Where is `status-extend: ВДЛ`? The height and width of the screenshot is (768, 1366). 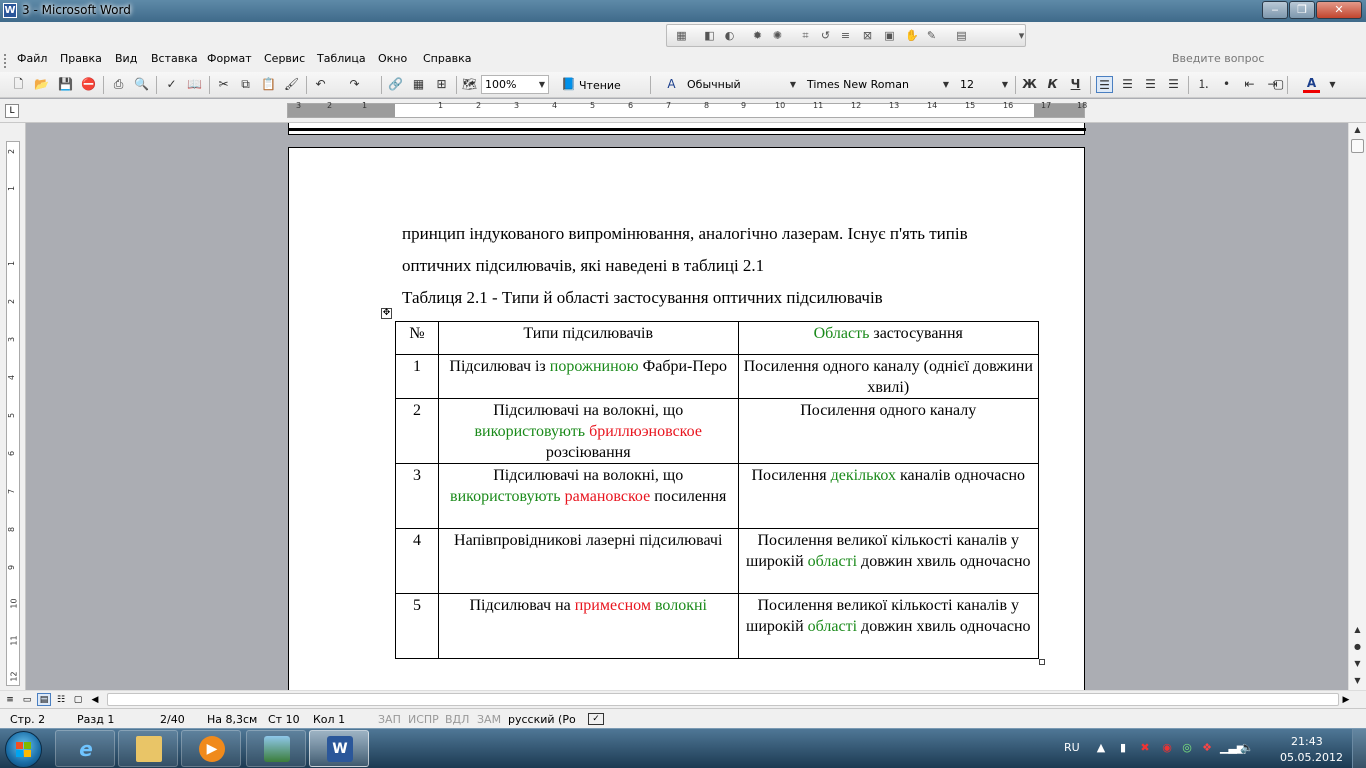
status-extend: ВДЛ is located at coordinates (457, 719).